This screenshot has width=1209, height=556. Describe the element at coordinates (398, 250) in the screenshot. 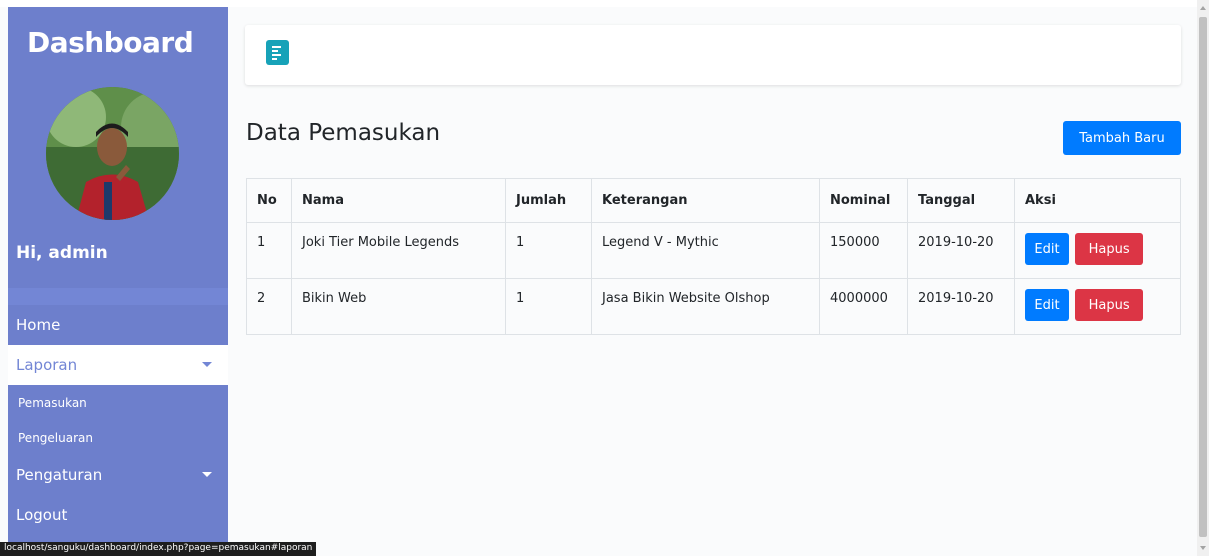

I see `cell-nama: Joki Tier Mobile Legends` at that location.